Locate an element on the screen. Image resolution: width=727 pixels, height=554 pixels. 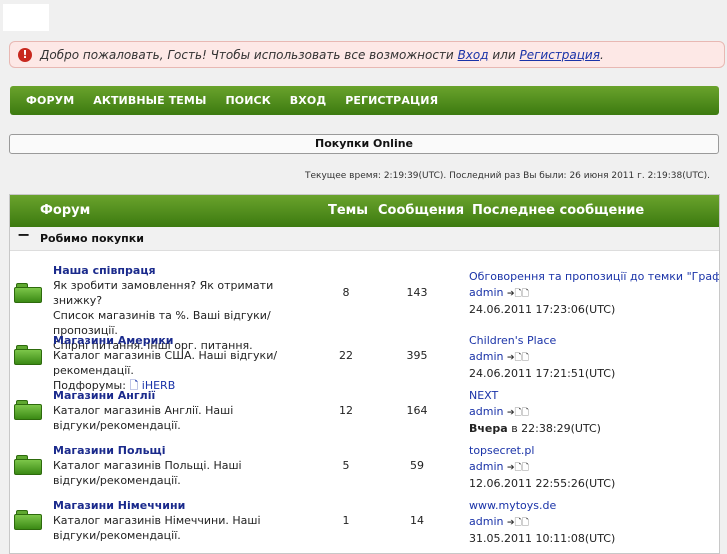
topics-count: 8 is located at coordinates (346, 292).